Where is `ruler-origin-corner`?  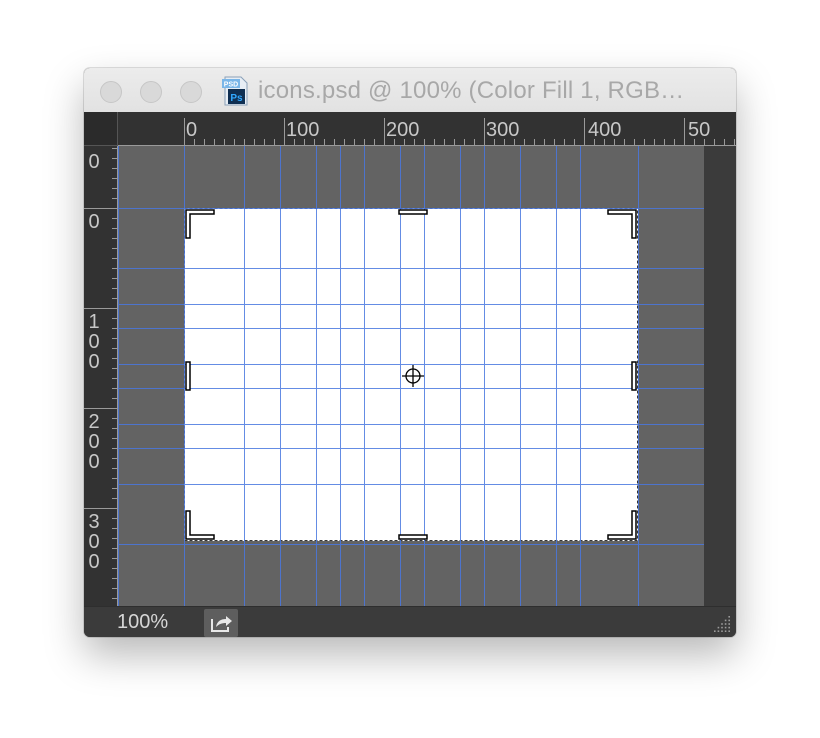 ruler-origin-corner is located at coordinates (101, 129).